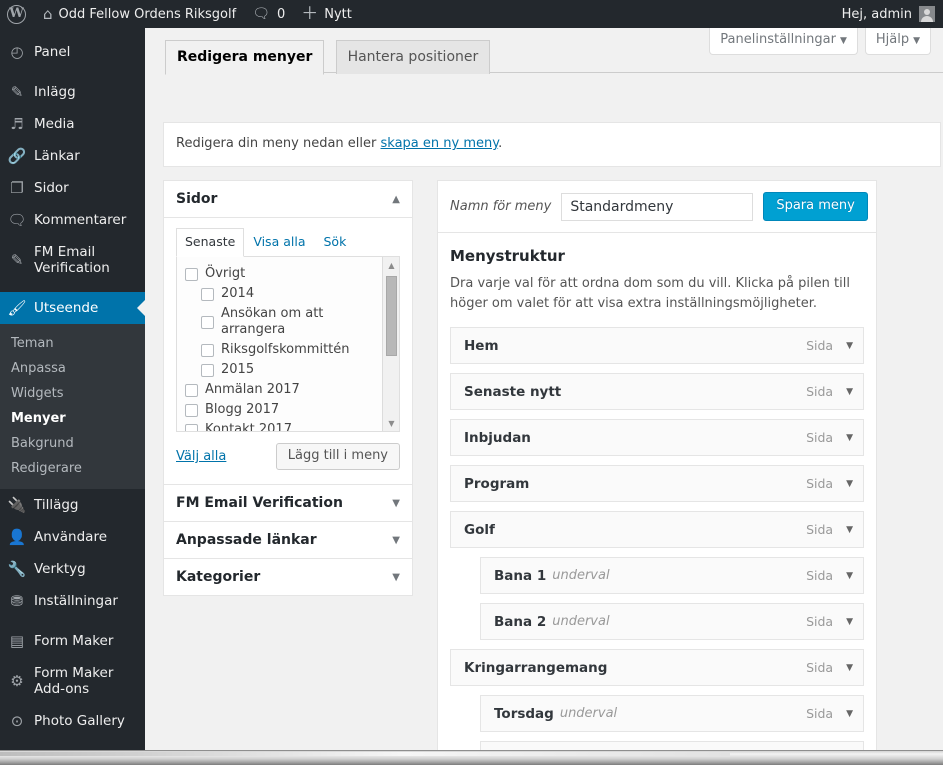 This screenshot has width=943, height=765. I want to click on submenu-item-widgets: Widgets, so click(72, 393).